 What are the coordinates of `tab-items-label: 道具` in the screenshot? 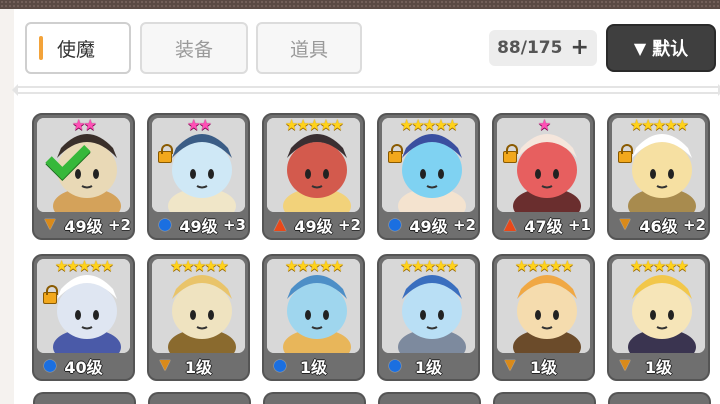 It's located at (308, 49).